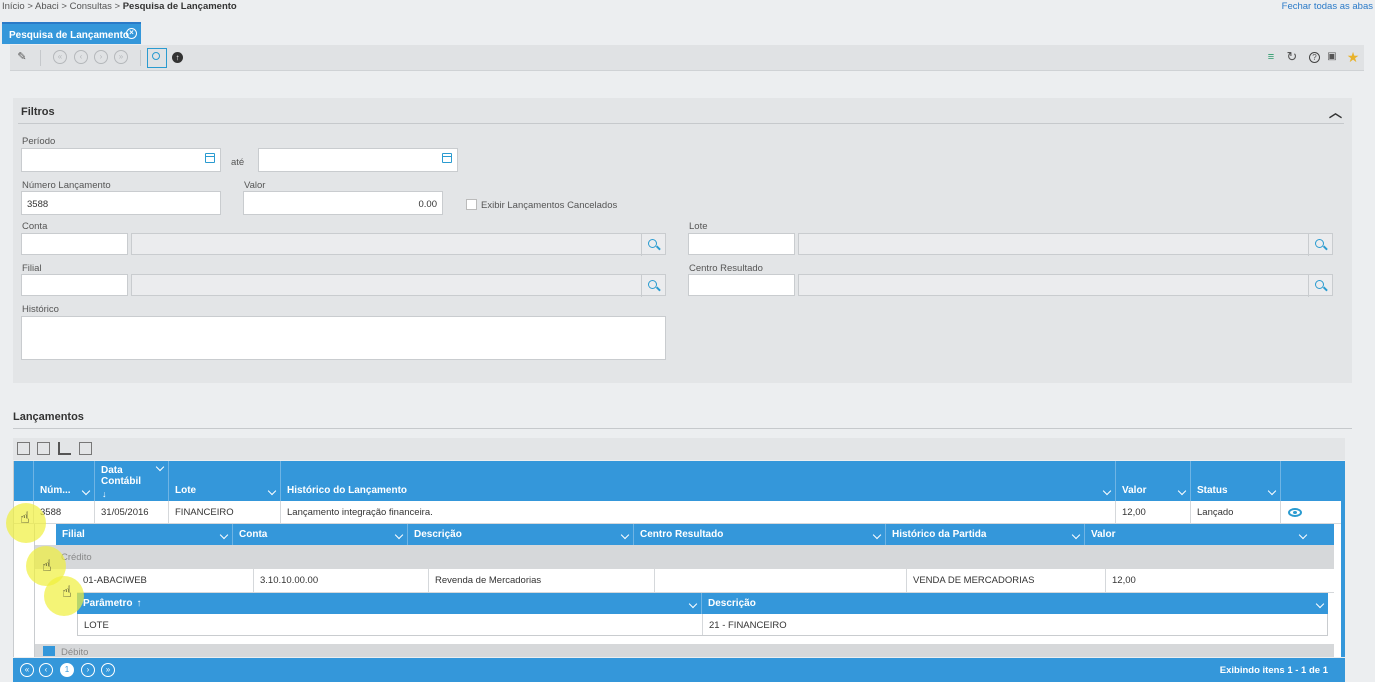  I want to click on periodo-from-field, so click(121, 160).